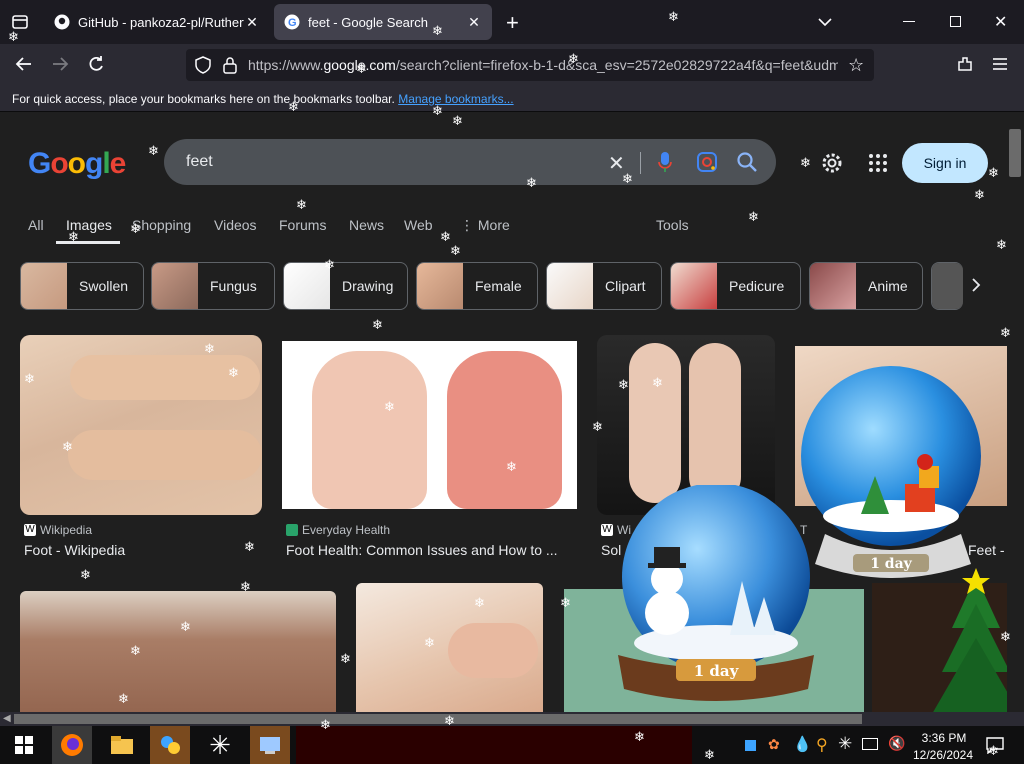  Describe the element at coordinates (943, 755) in the screenshot. I see `clock-date: 12/26/2024` at that location.